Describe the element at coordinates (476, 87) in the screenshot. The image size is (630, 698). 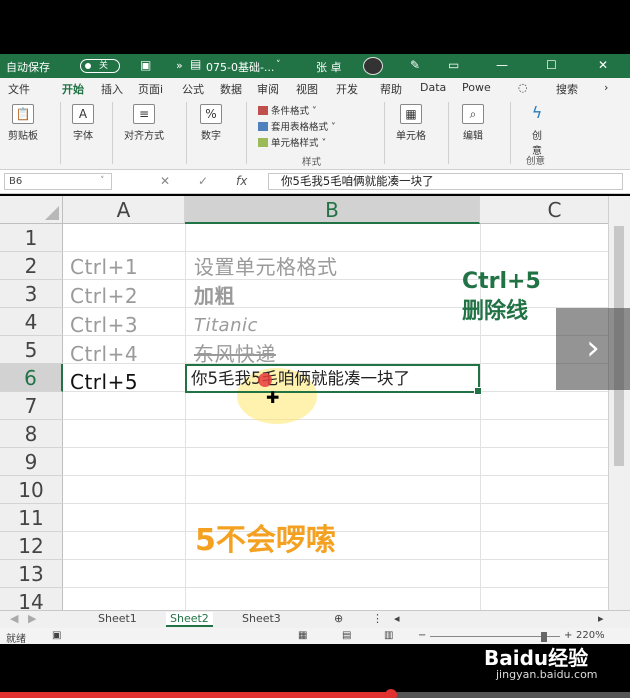
I see `tab-power: Powe` at that location.